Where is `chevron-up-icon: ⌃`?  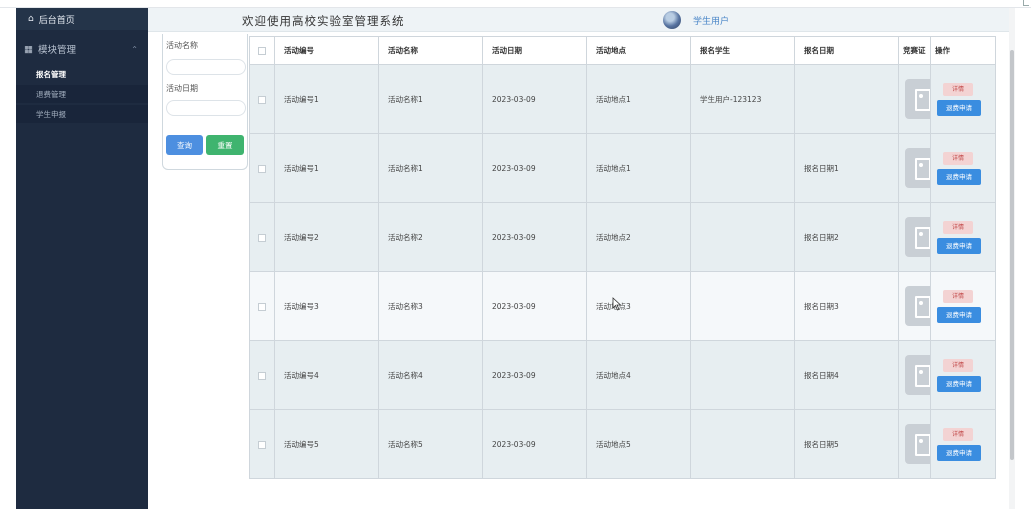
chevron-up-icon: ⌃ is located at coordinates (134, 49).